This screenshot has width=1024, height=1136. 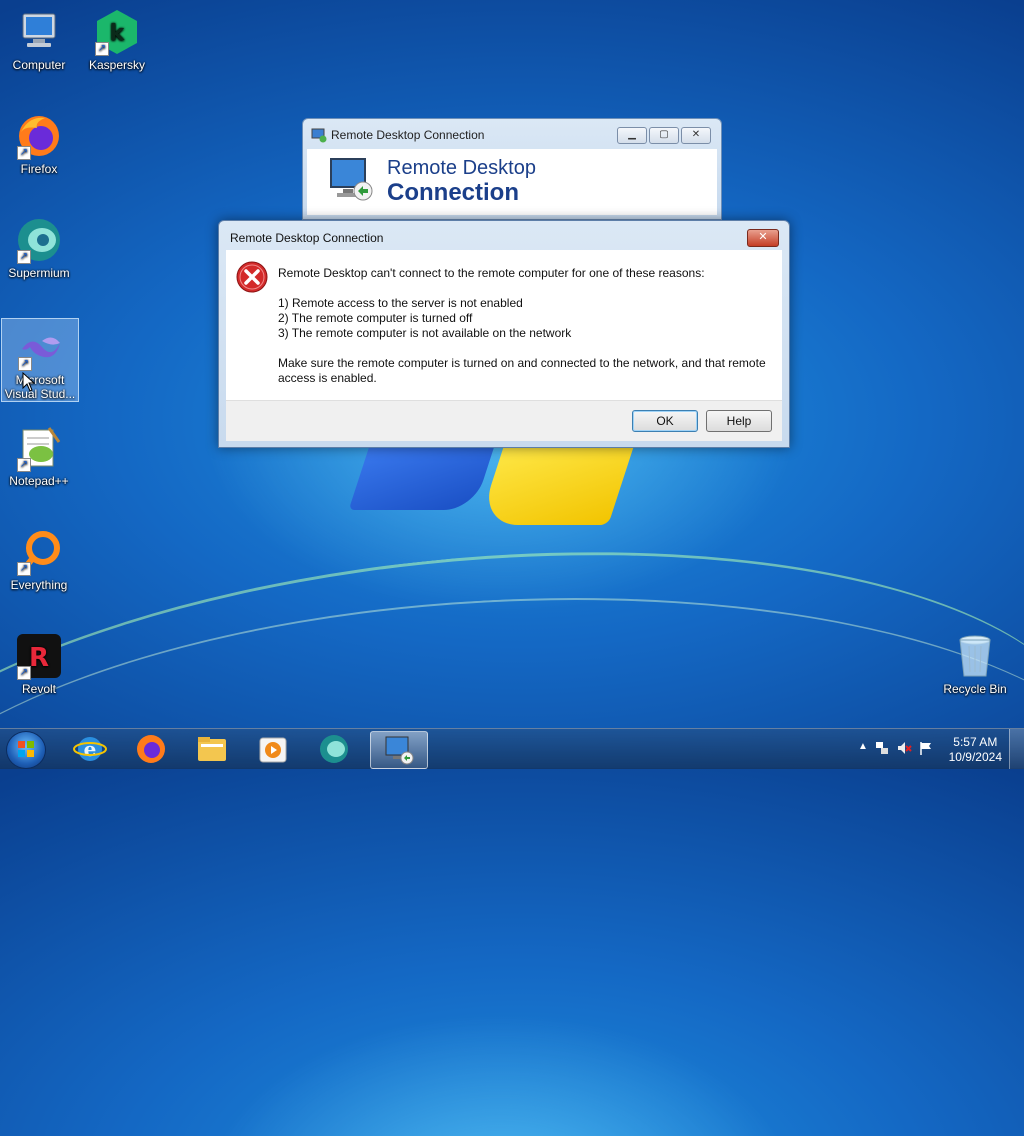 I want to click on desktop-icon-firefox: ↗ Firefox, so click(x=39, y=144).